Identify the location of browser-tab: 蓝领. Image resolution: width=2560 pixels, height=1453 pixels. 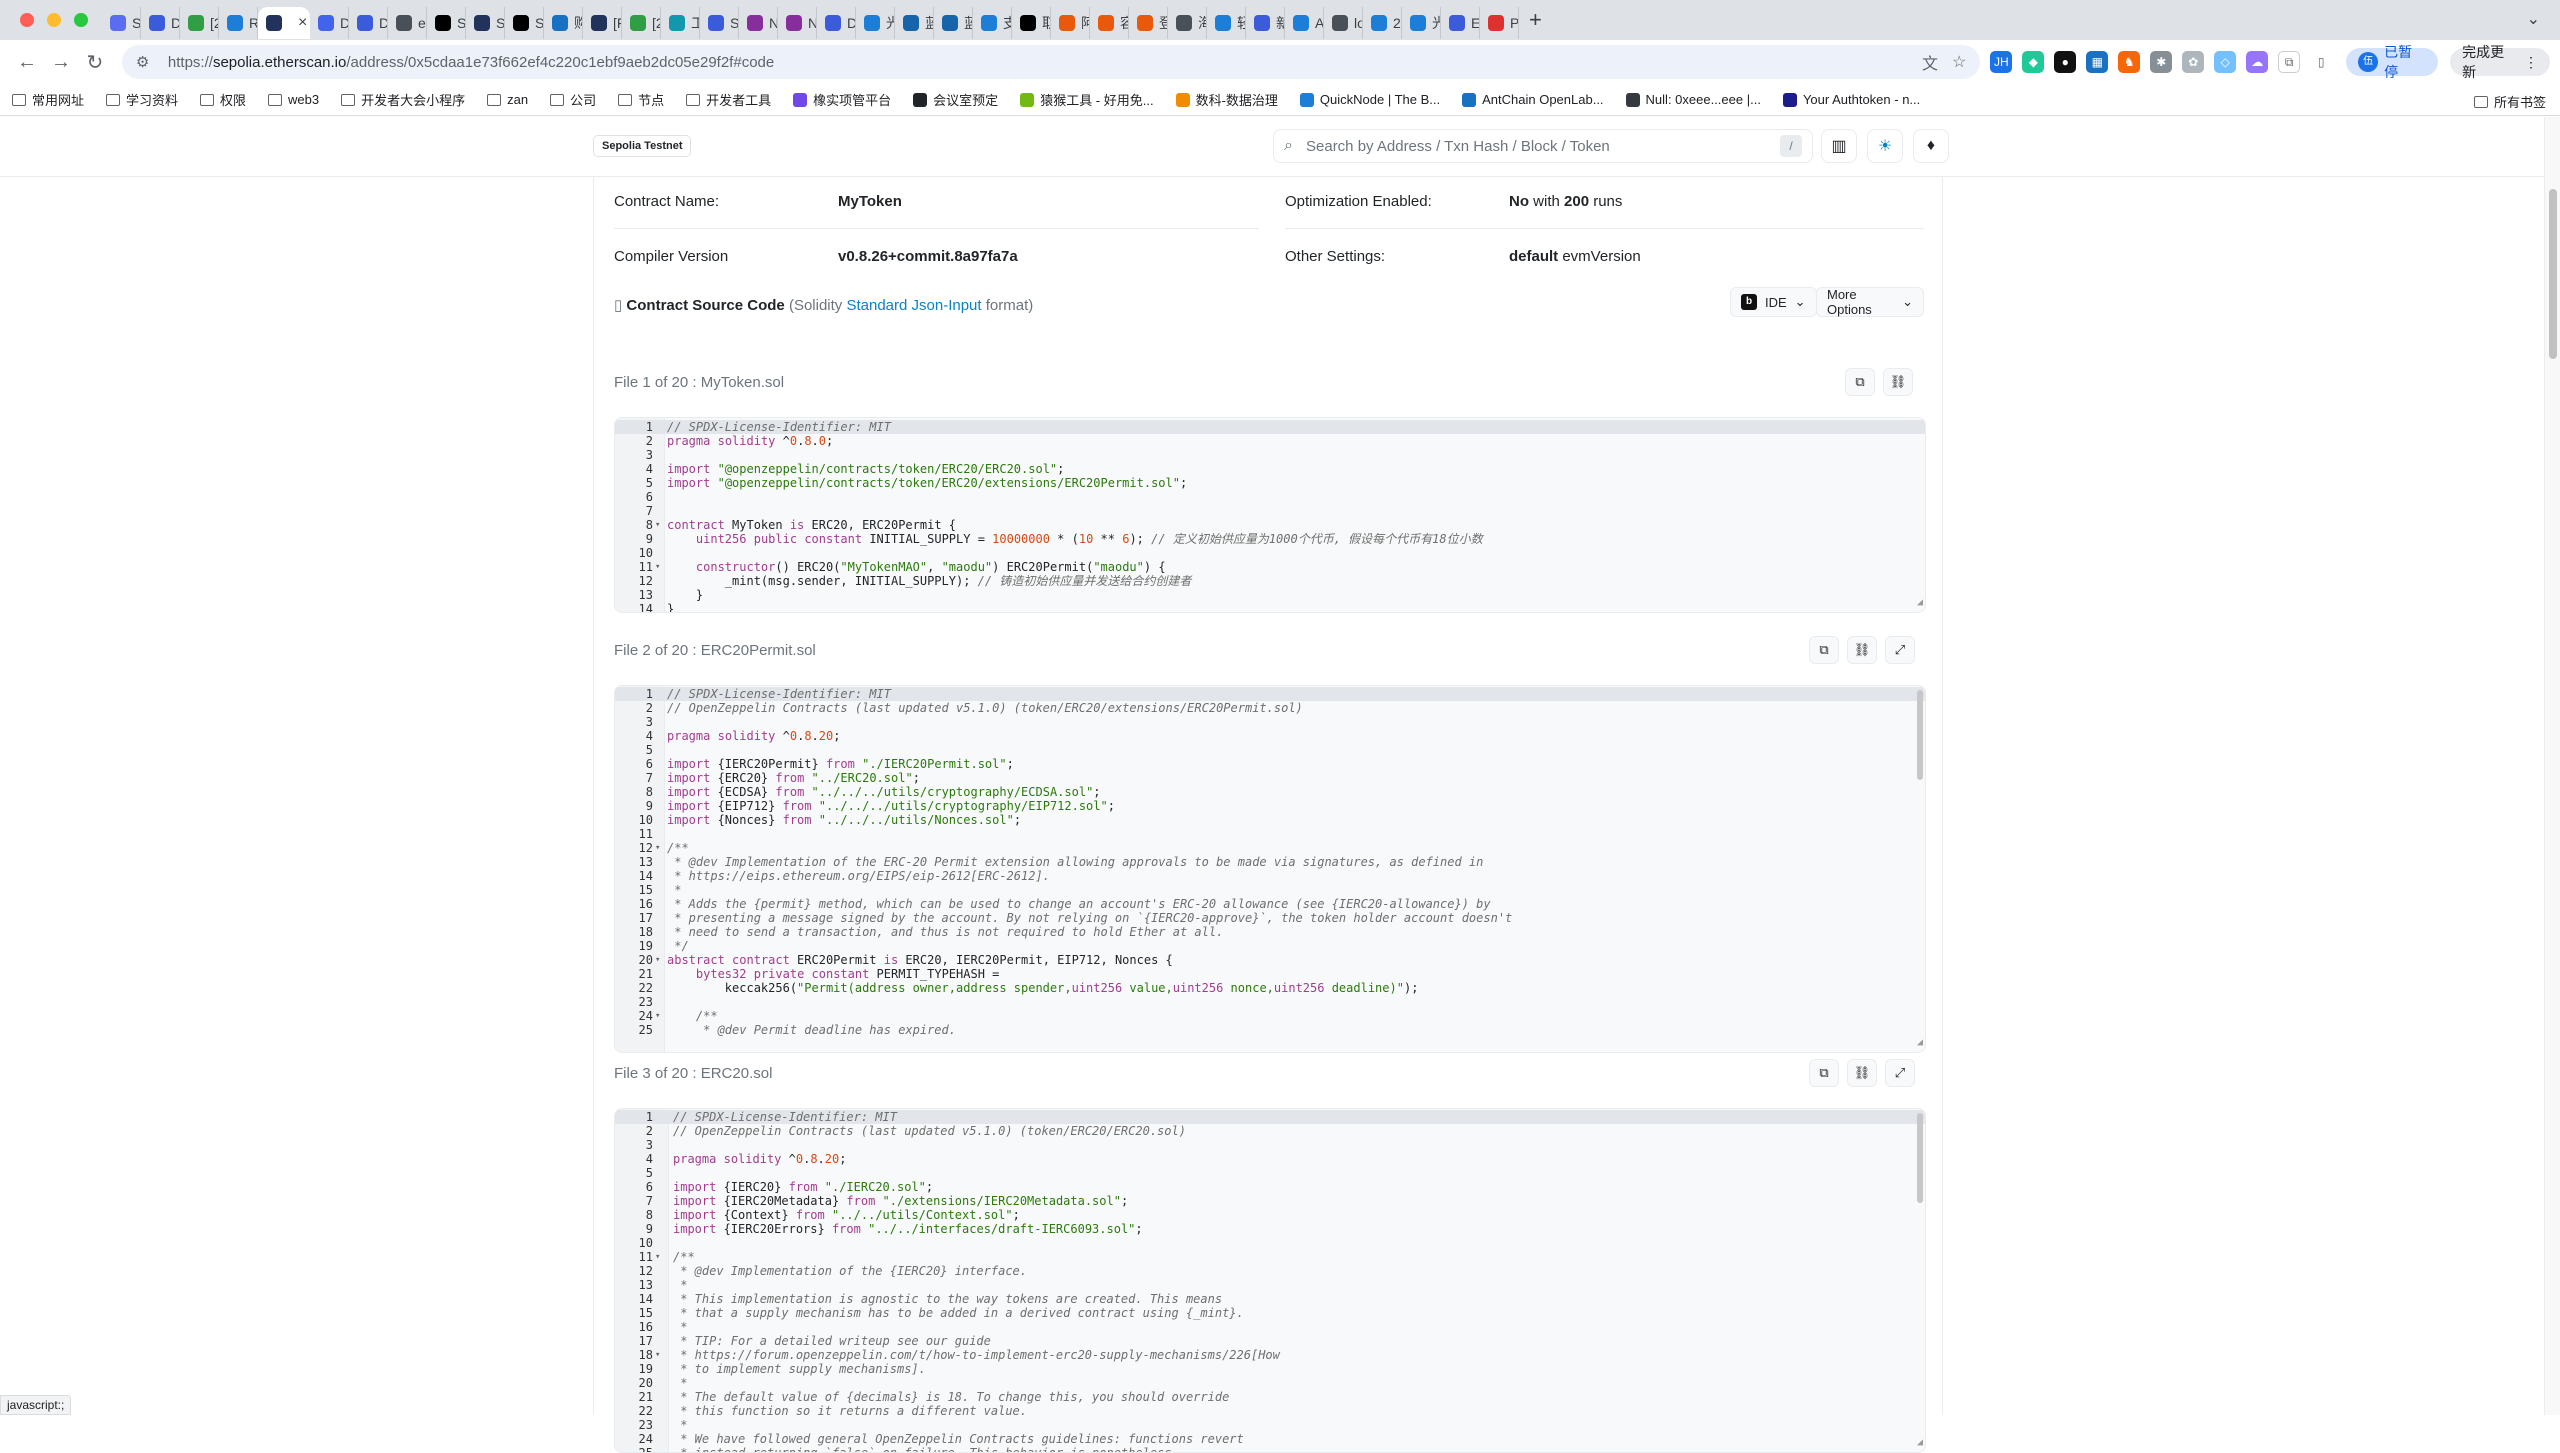
(953, 23).